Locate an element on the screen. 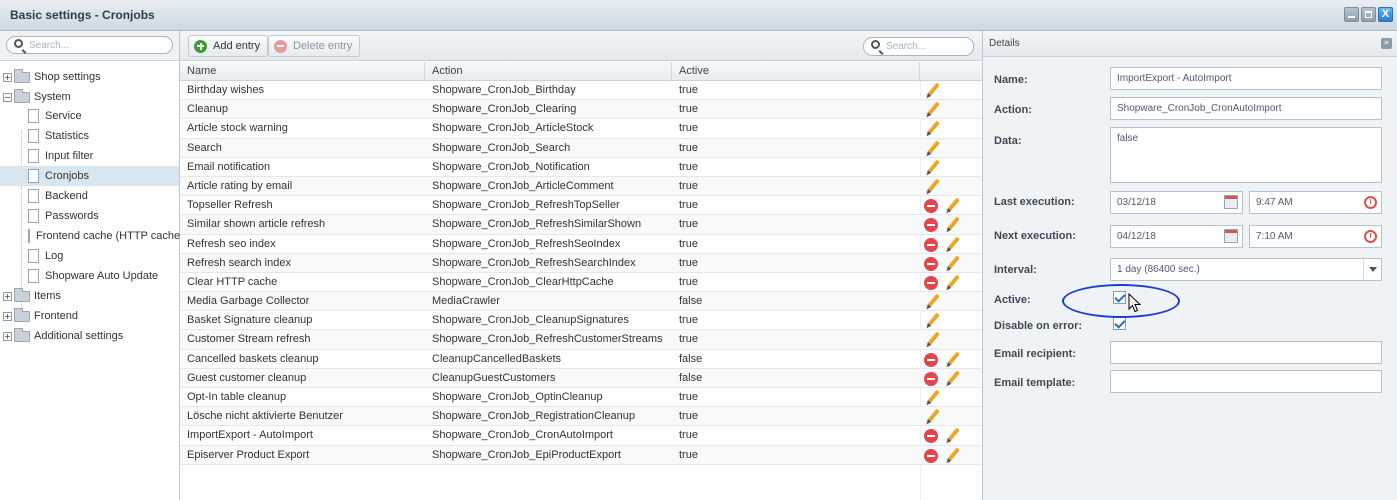  tree-item: Statistics is located at coordinates (89, 136).